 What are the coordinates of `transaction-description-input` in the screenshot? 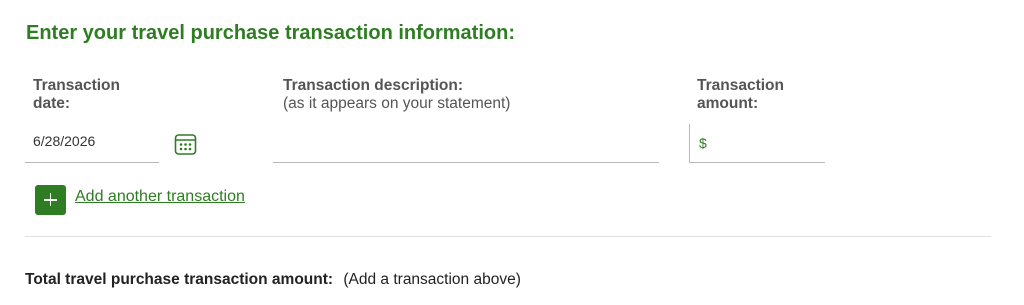 It's located at (466, 143).